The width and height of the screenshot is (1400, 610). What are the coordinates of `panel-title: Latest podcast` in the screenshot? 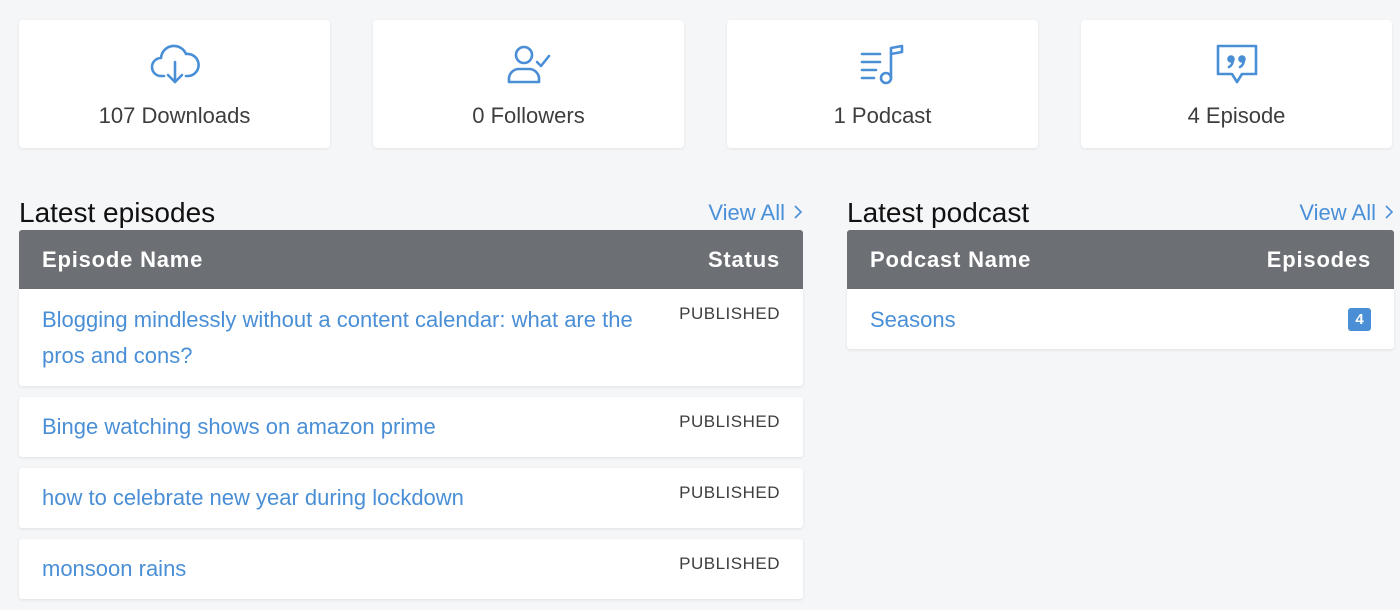 It's located at (938, 212).